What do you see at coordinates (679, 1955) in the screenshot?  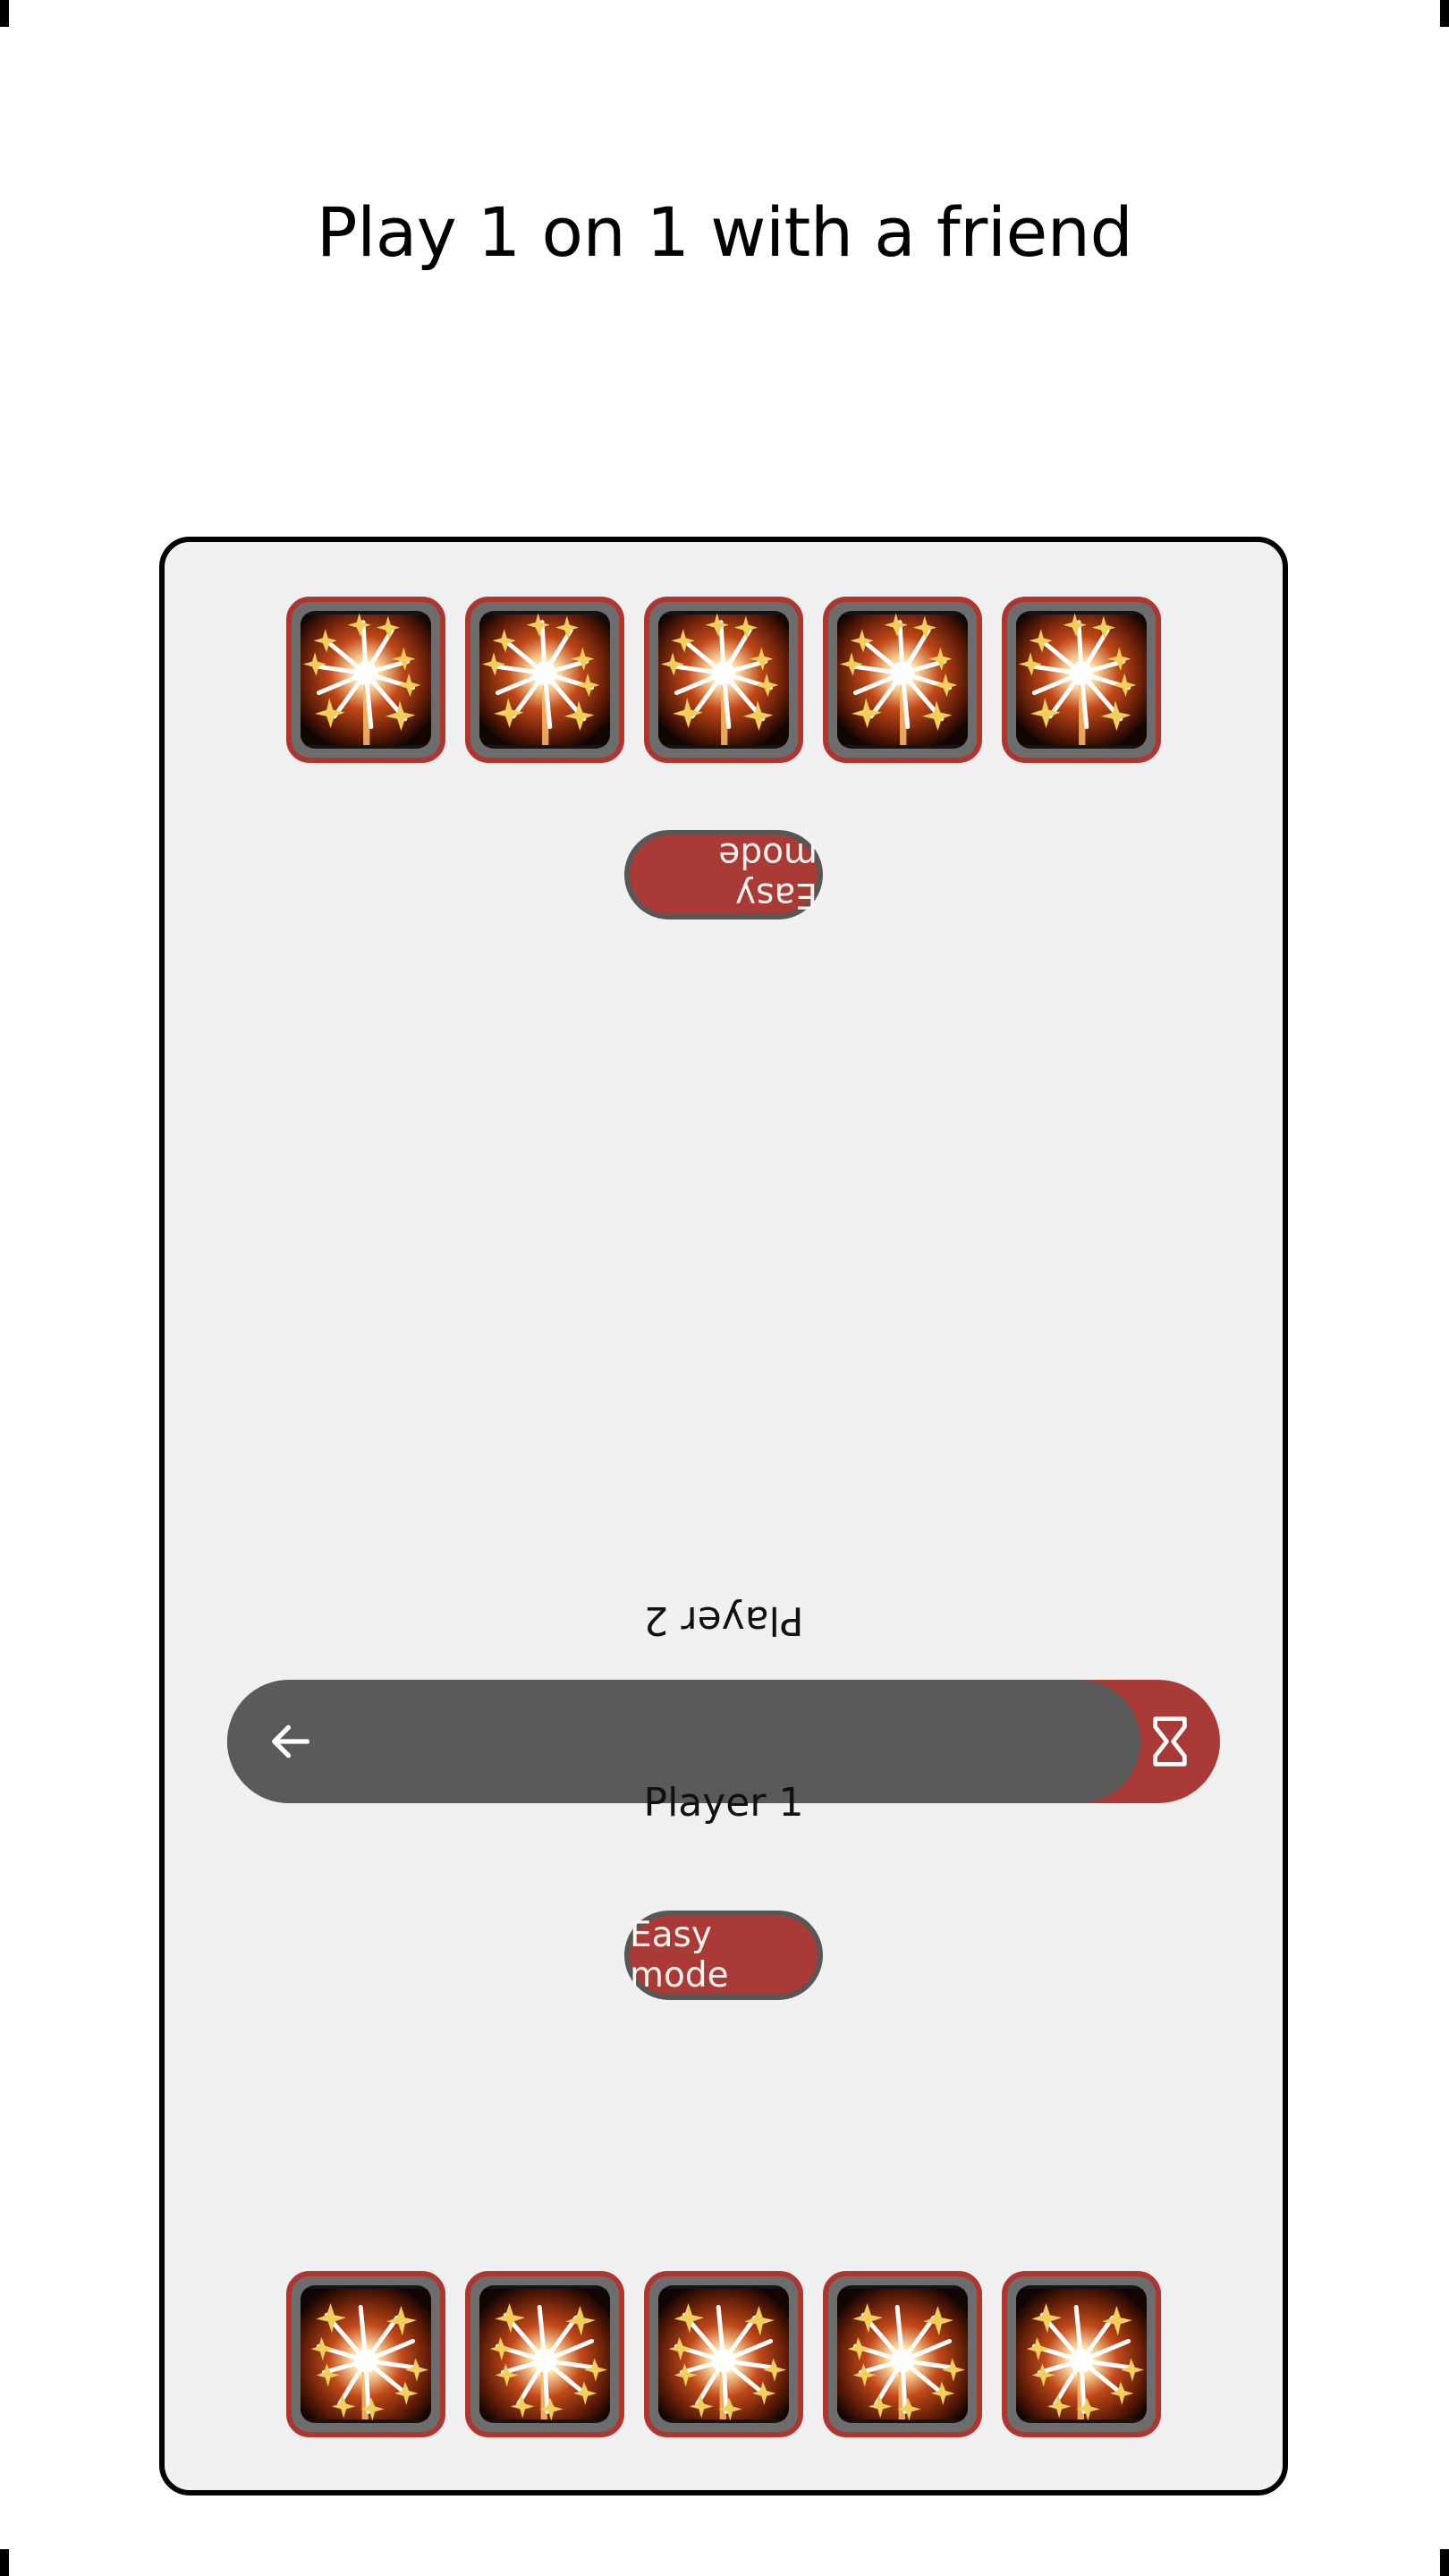 I see `player-one-easy-mode-label: Easy mode` at bounding box center [679, 1955].